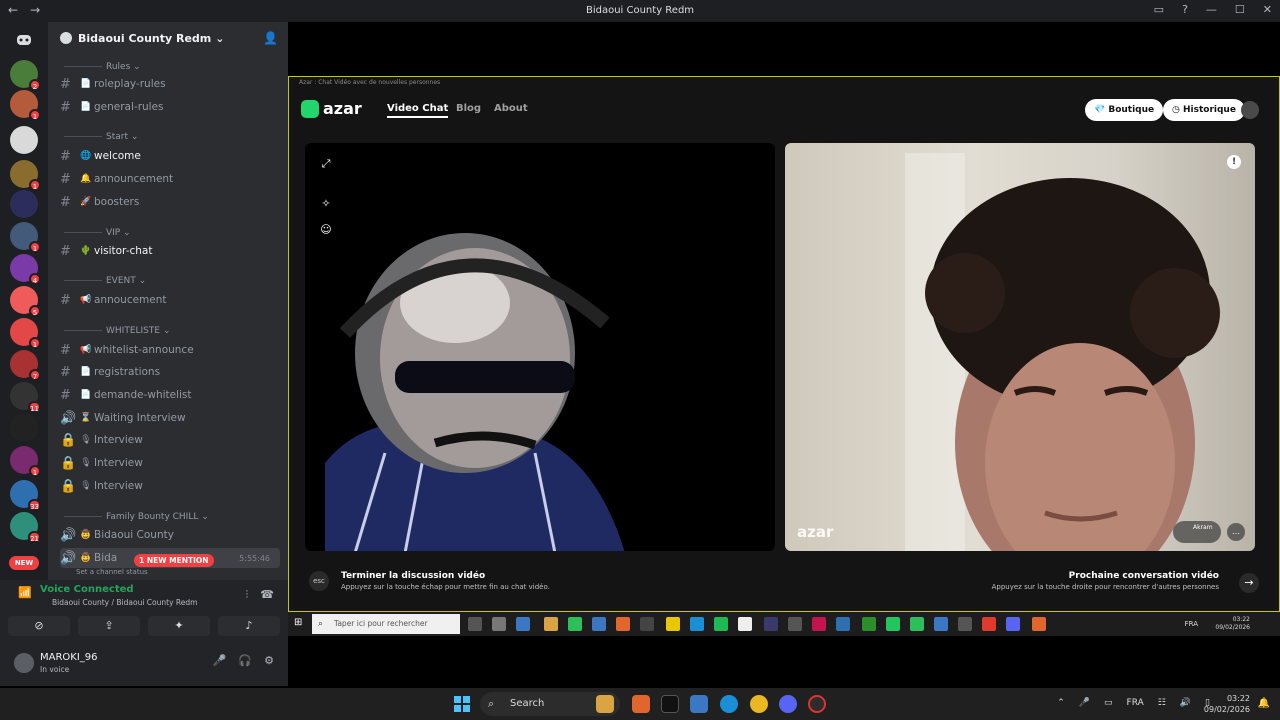 This screenshot has width=1280, height=720. I want to click on discord-home-icon, so click(24, 40).